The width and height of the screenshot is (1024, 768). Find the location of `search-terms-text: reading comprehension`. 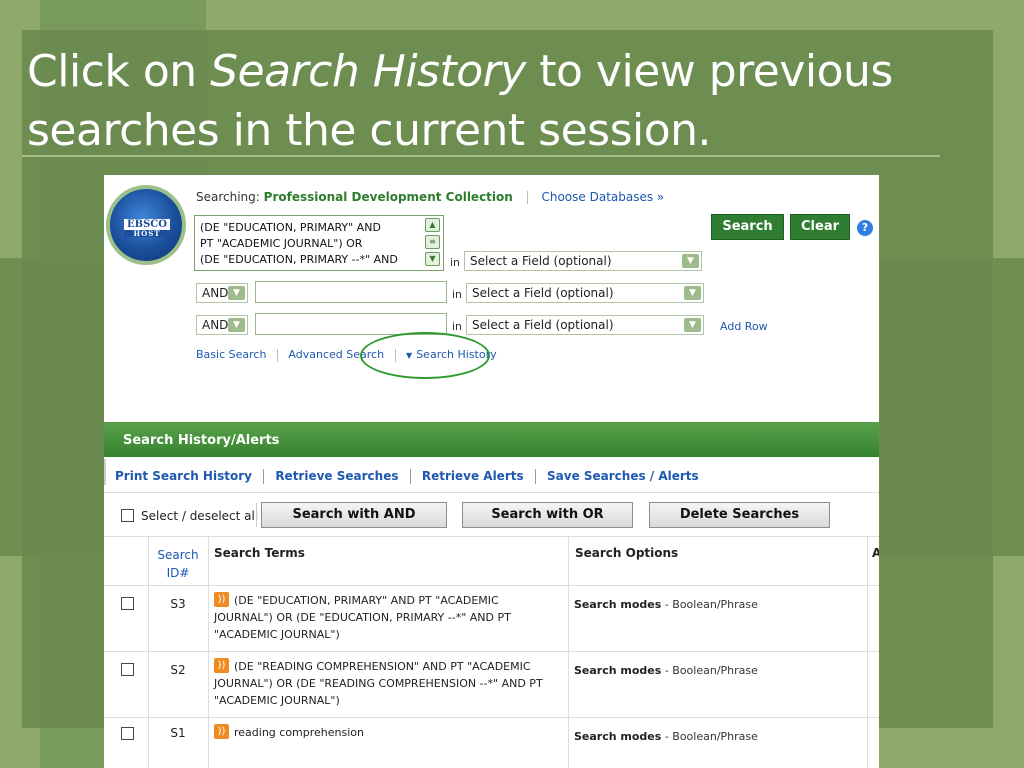

search-terms-text: reading comprehension is located at coordinates (299, 732).